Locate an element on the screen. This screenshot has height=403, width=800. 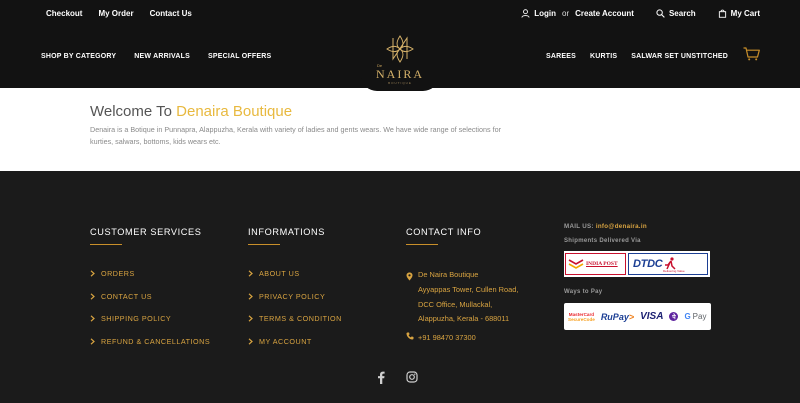
or-text: or is located at coordinates (566, 13).